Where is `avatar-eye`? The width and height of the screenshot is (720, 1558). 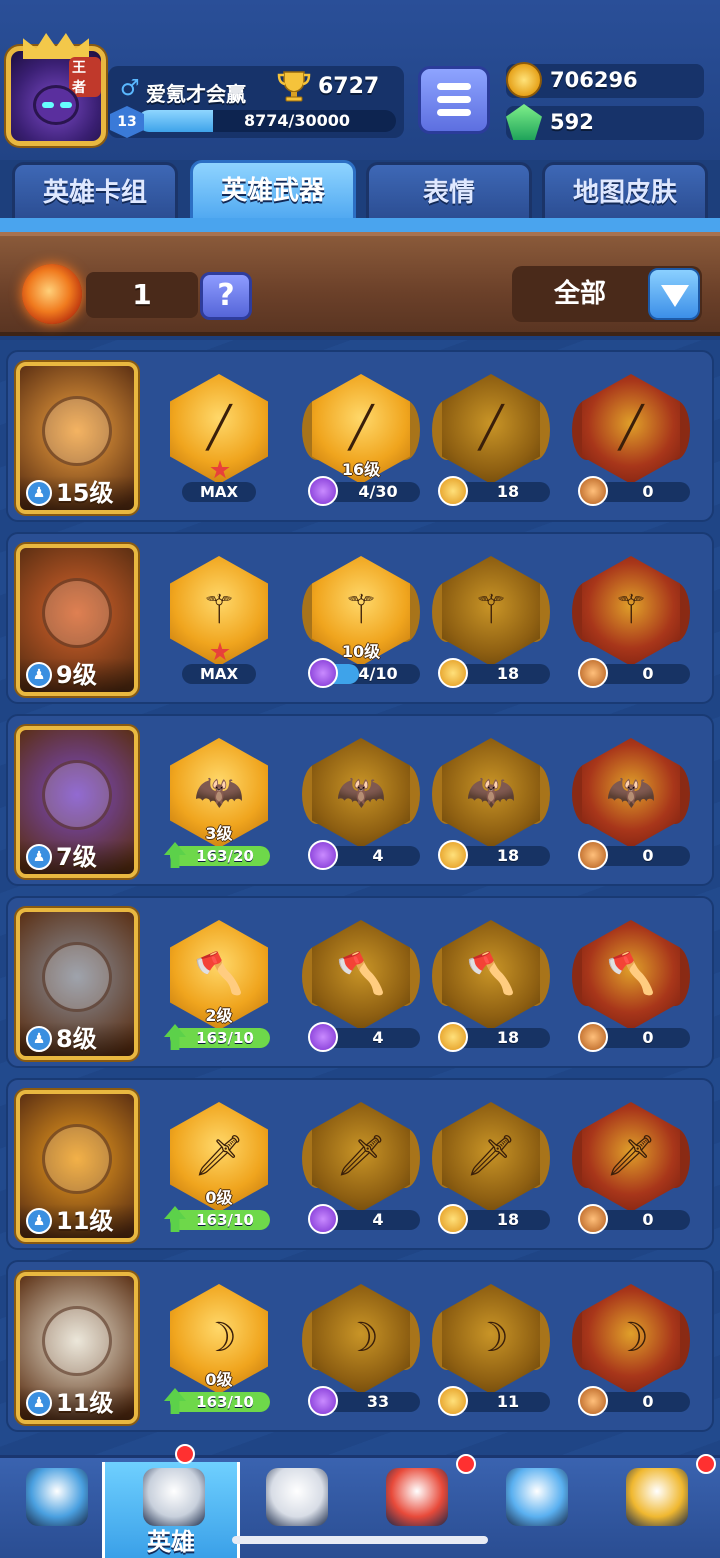 avatar-eye is located at coordinates (66, 105).